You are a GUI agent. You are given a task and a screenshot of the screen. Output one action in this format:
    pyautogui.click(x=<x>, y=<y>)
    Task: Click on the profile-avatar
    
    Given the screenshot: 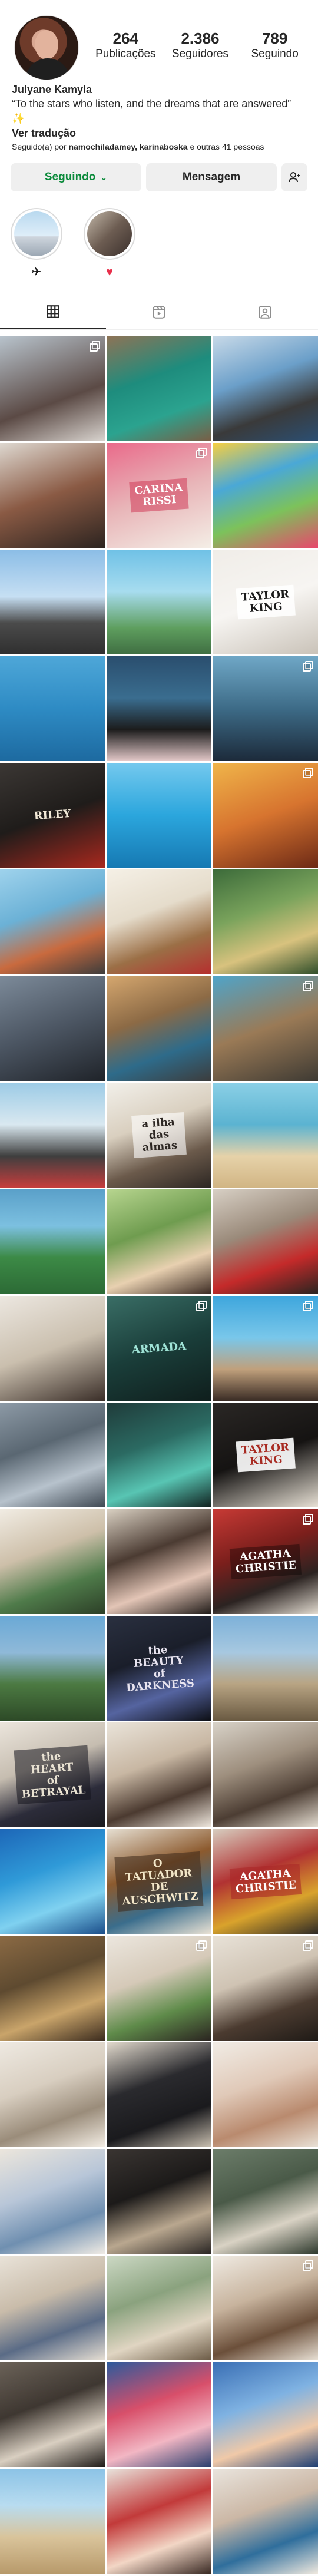 What is the action you would take?
    pyautogui.click(x=46, y=47)
    